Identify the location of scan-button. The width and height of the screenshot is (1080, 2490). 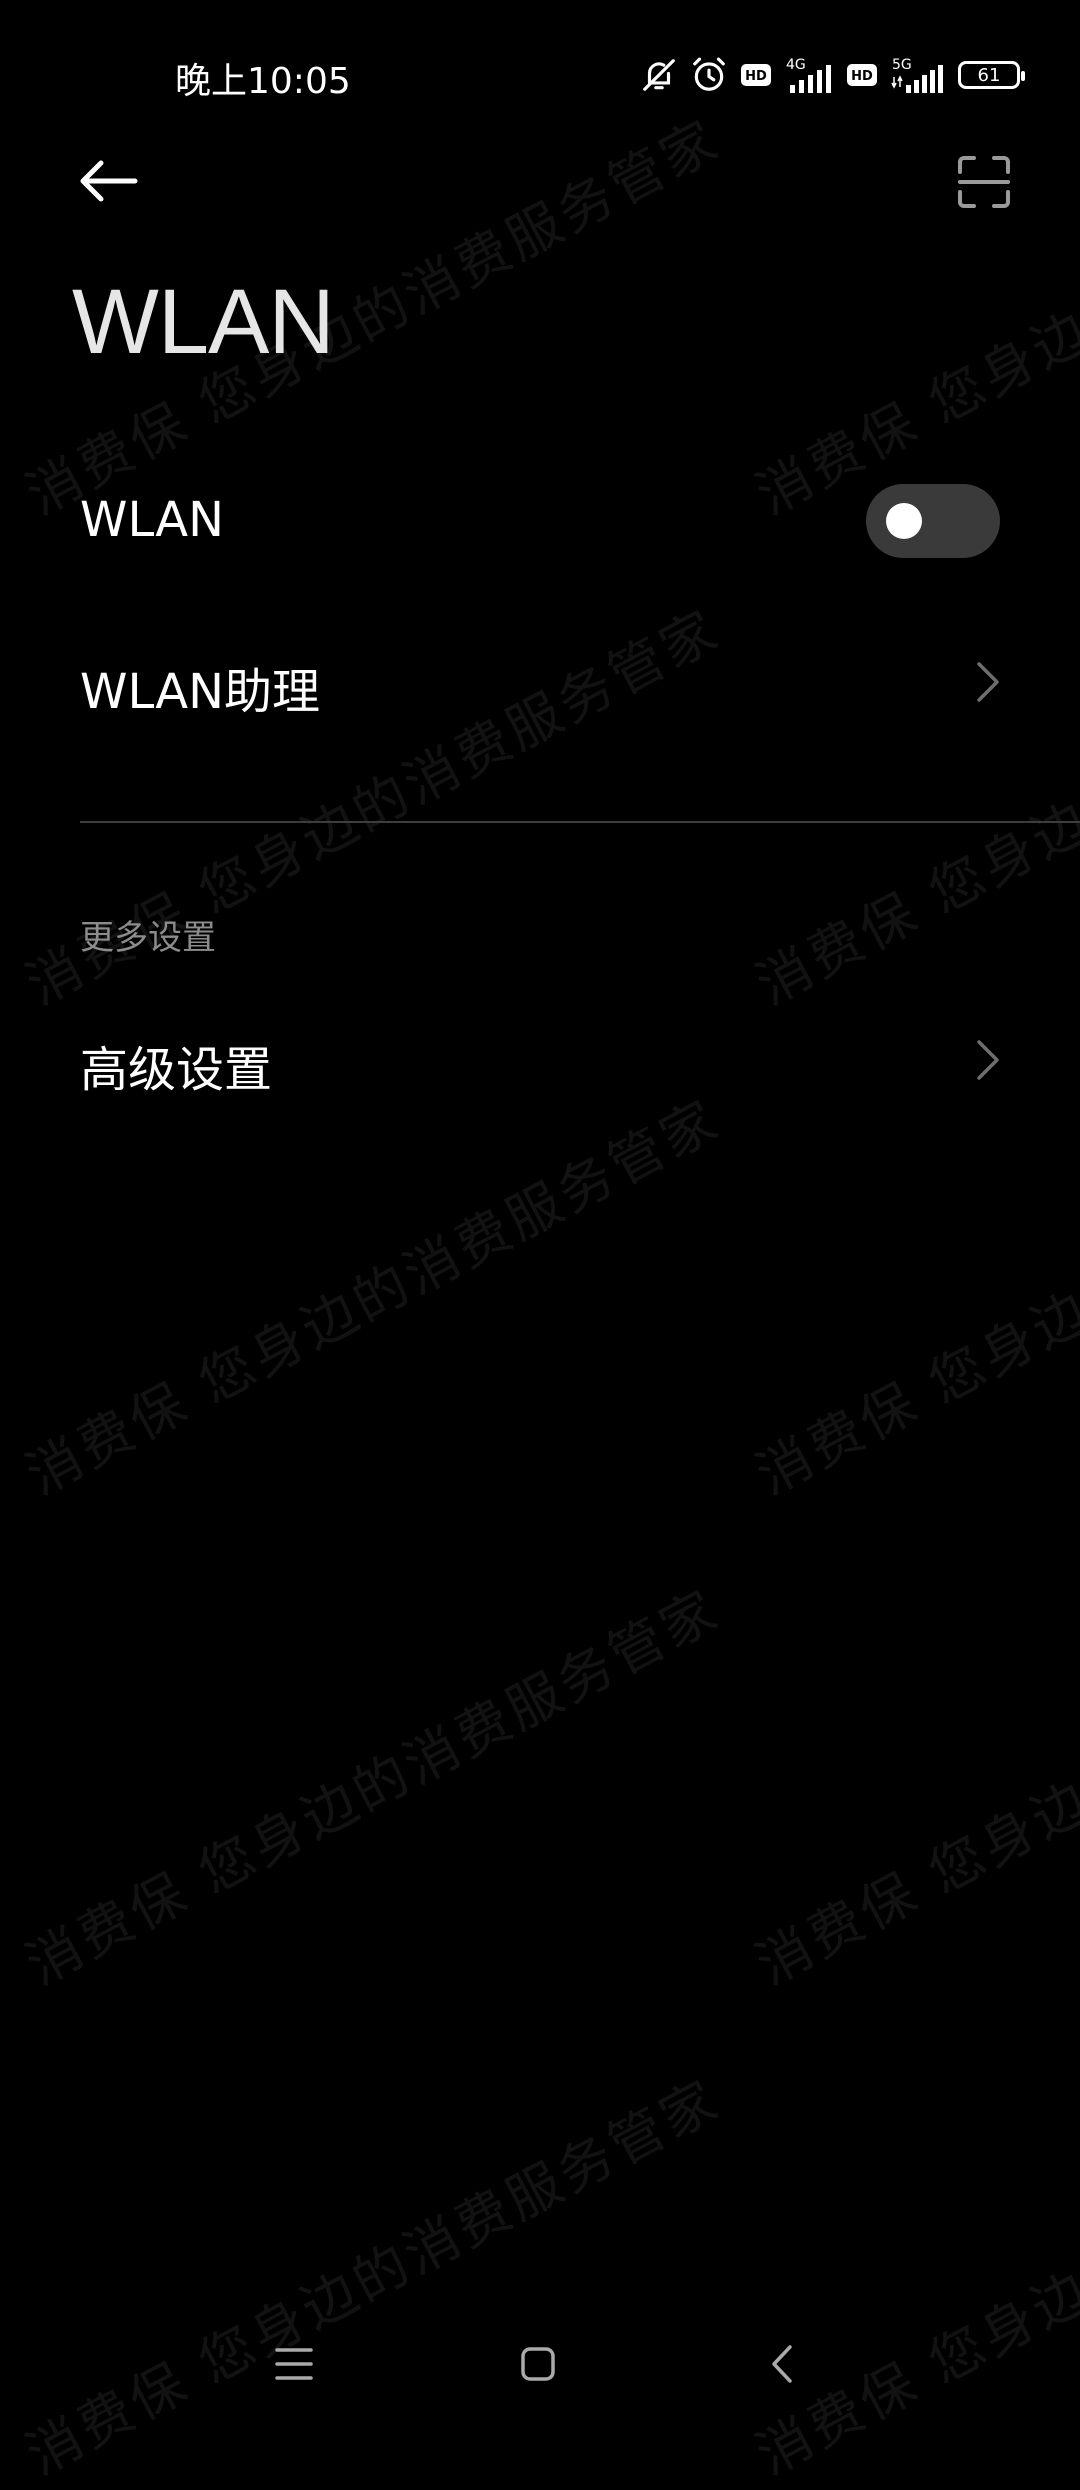
(984, 184).